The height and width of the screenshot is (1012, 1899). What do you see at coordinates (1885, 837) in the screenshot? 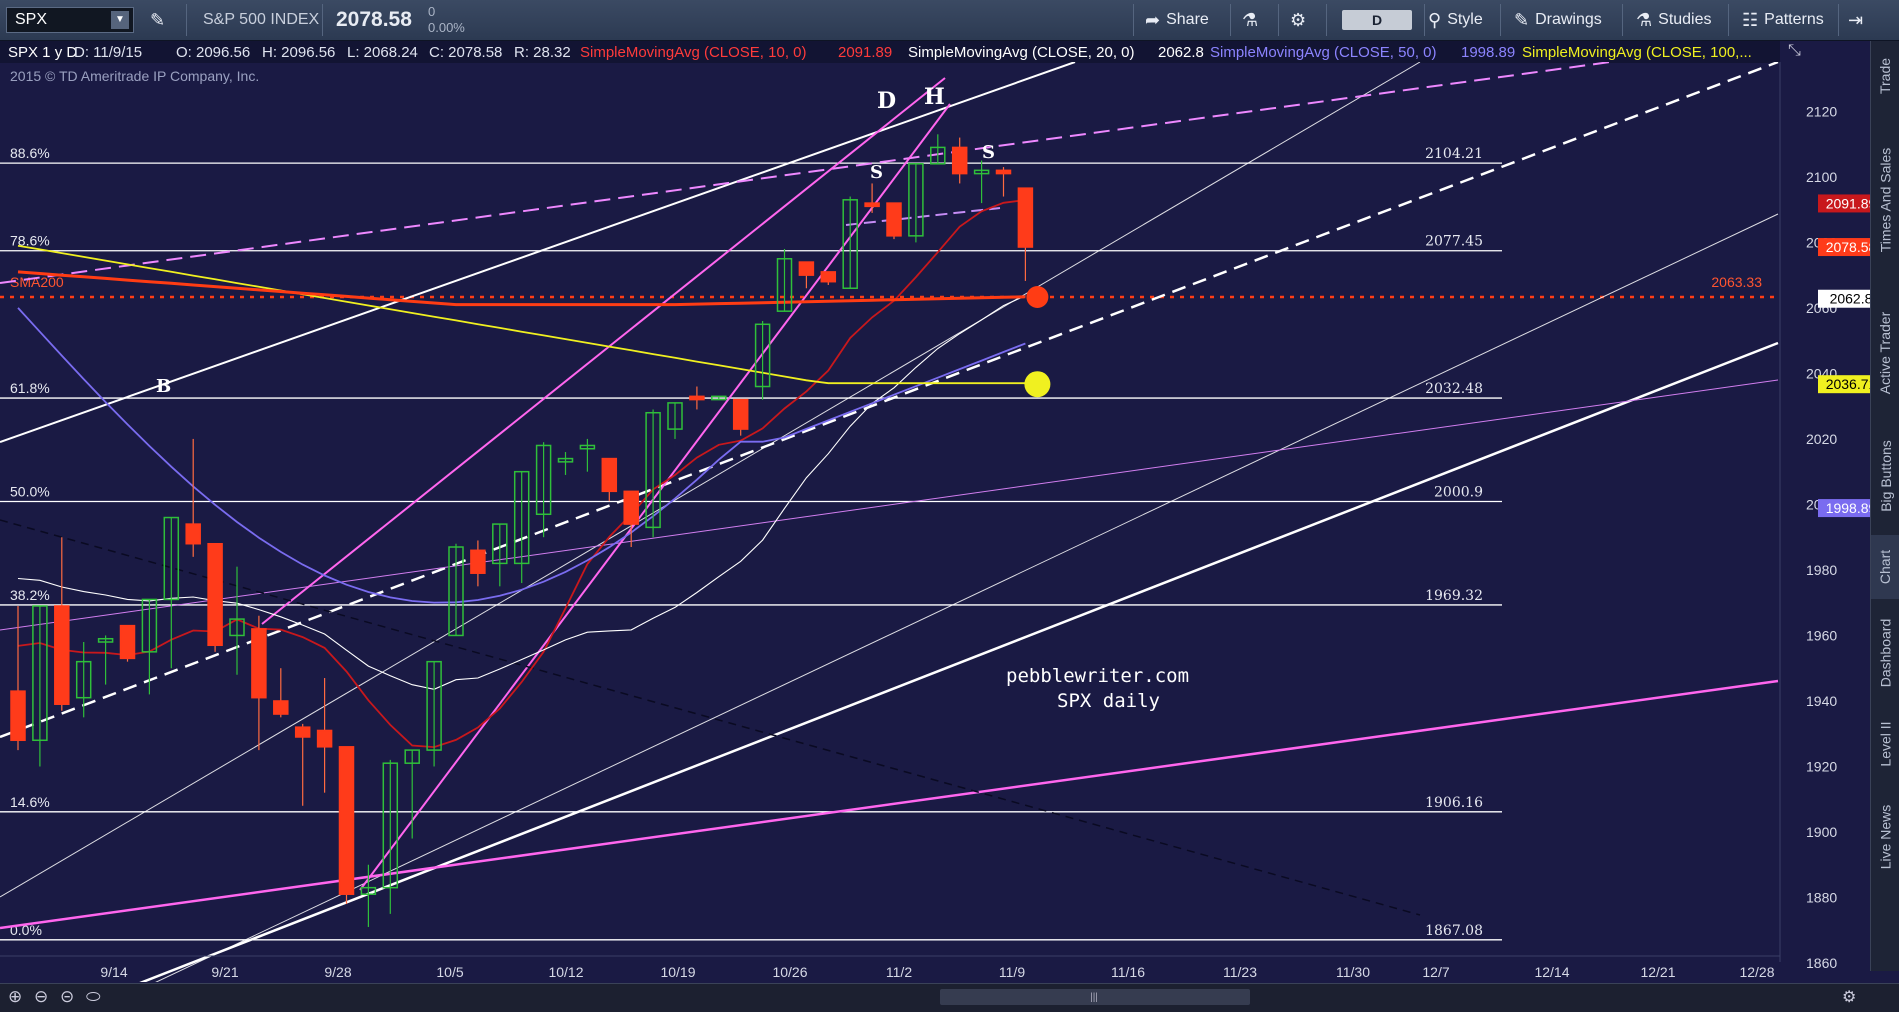
I see `tab-live-news: Live News` at bounding box center [1885, 837].